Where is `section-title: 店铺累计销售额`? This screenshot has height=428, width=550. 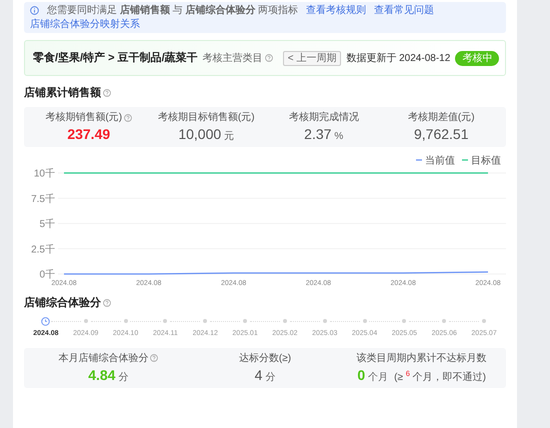 section-title: 店铺累计销售额 is located at coordinates (62, 93).